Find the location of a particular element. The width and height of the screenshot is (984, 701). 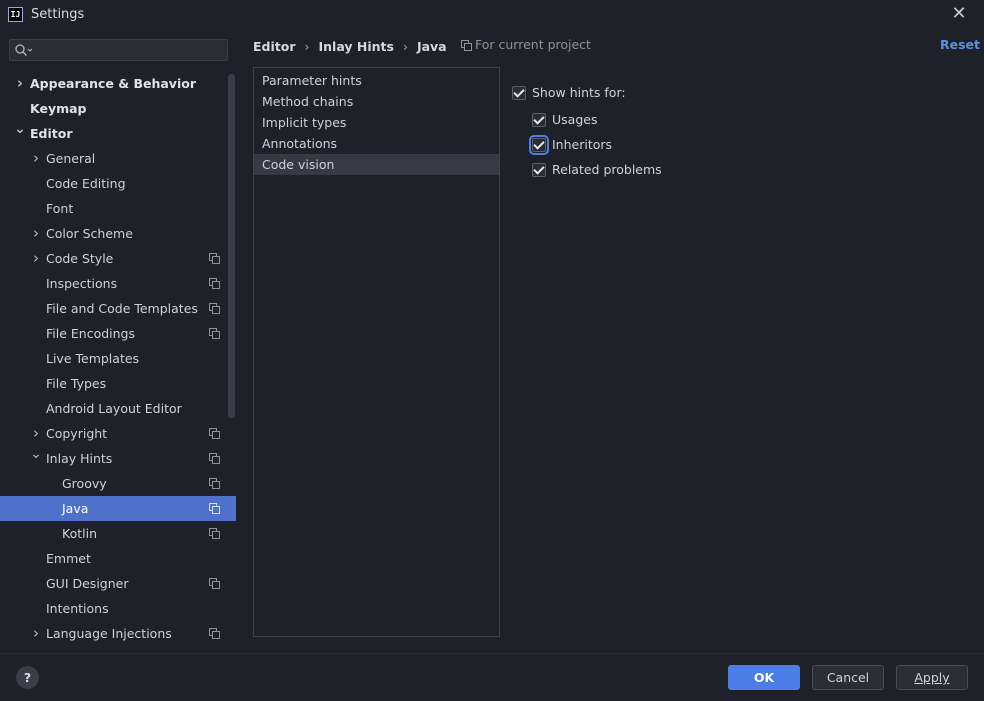

tree-item: › Color Scheme is located at coordinates (118, 233).